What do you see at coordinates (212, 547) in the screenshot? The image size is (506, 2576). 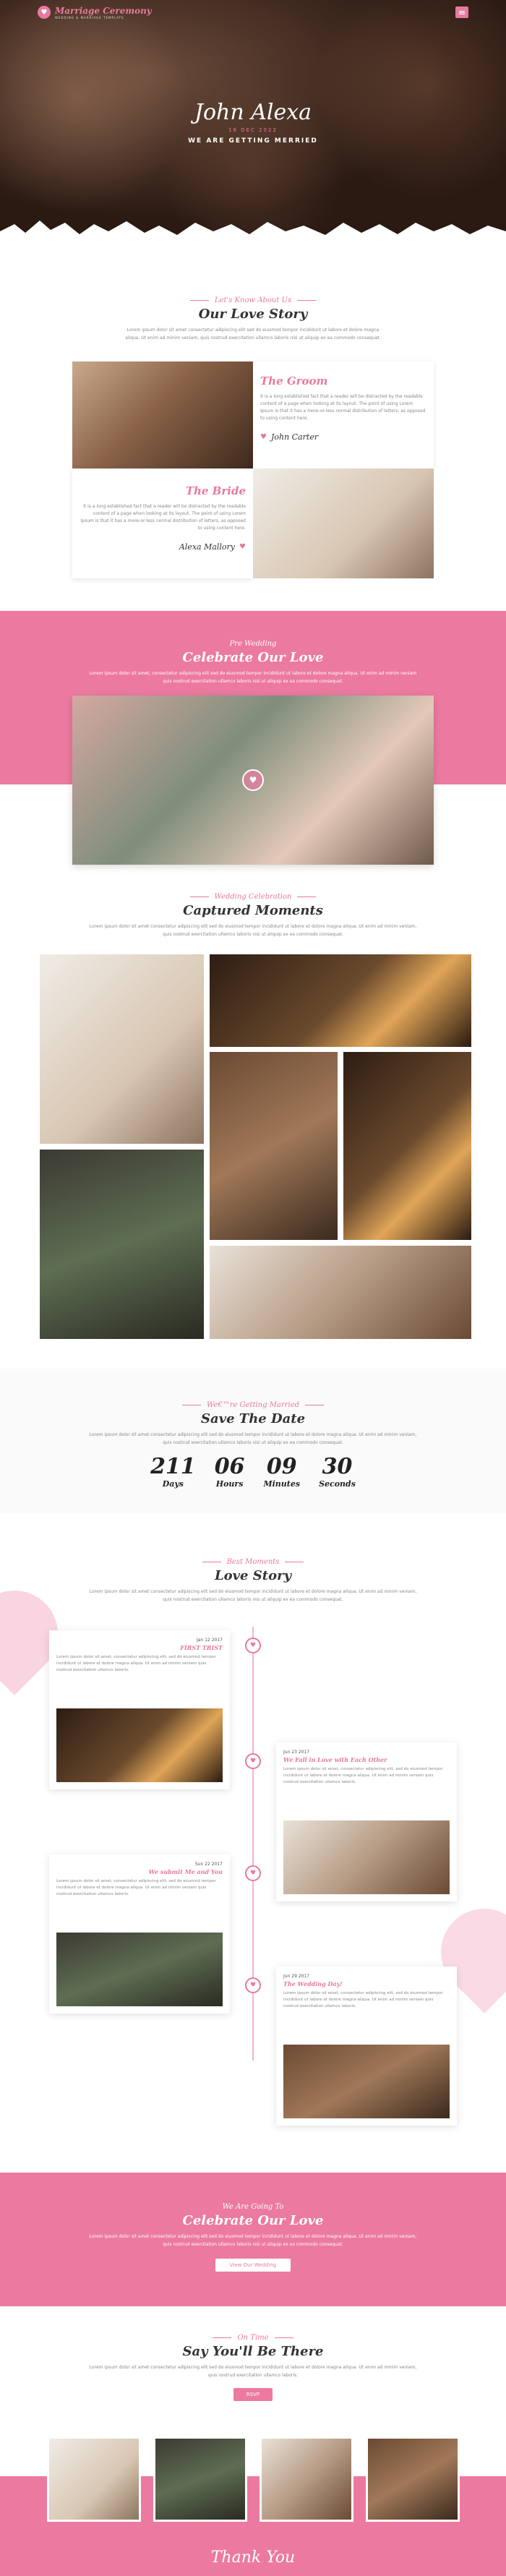 I see `bride-signature: Alexa Mallory ♥` at bounding box center [212, 547].